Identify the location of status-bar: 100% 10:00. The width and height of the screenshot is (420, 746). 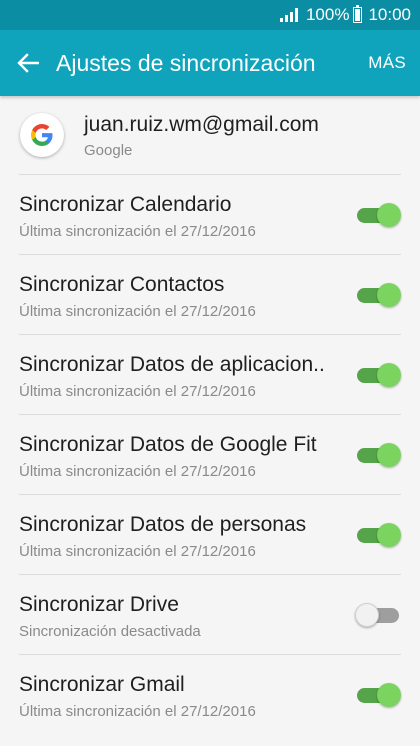
(210, 15).